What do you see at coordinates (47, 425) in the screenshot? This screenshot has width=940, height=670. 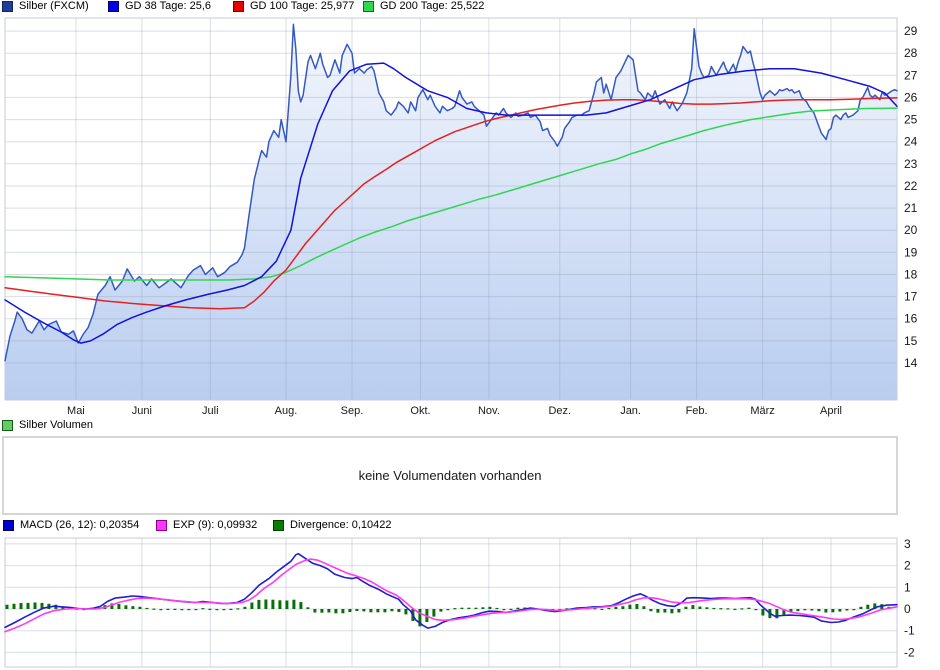 I see `legend-item: Silber Volumen` at bounding box center [47, 425].